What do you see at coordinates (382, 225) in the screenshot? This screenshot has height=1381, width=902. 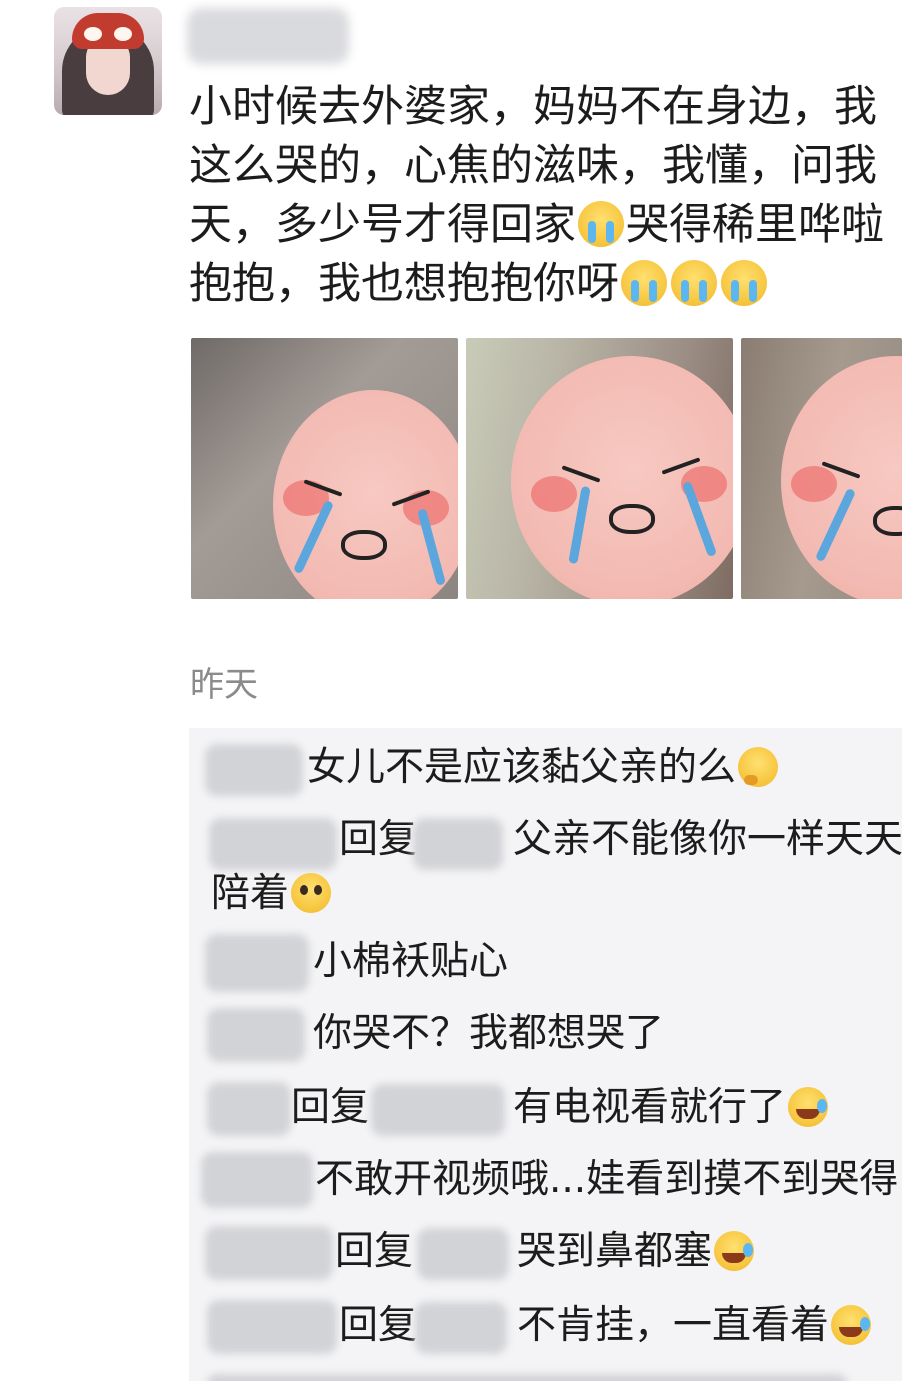 I see `post-line-part: 天，多少号才得回家` at bounding box center [382, 225].